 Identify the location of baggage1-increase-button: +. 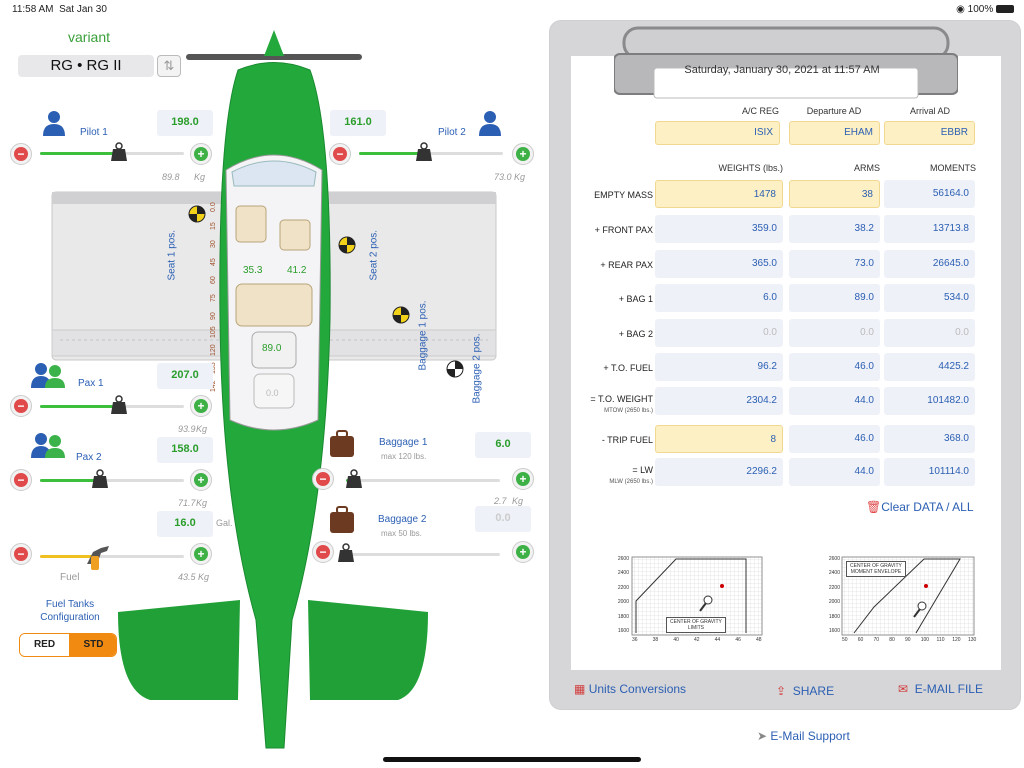
(523, 479).